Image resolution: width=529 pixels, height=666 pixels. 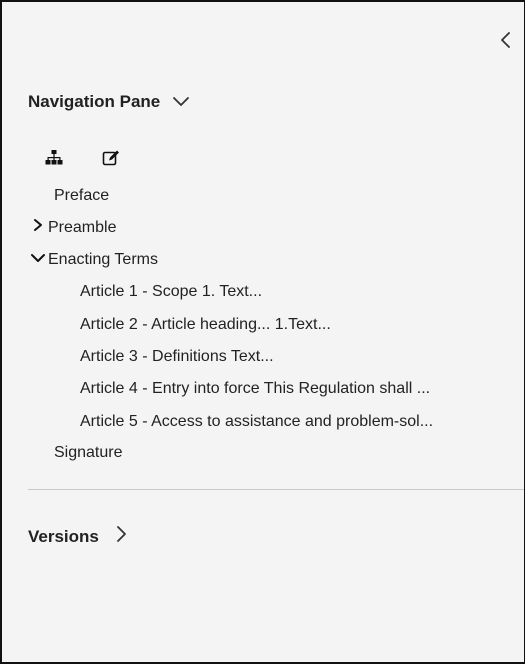 What do you see at coordinates (63, 536) in the screenshot?
I see `versions-title: Versions` at bounding box center [63, 536].